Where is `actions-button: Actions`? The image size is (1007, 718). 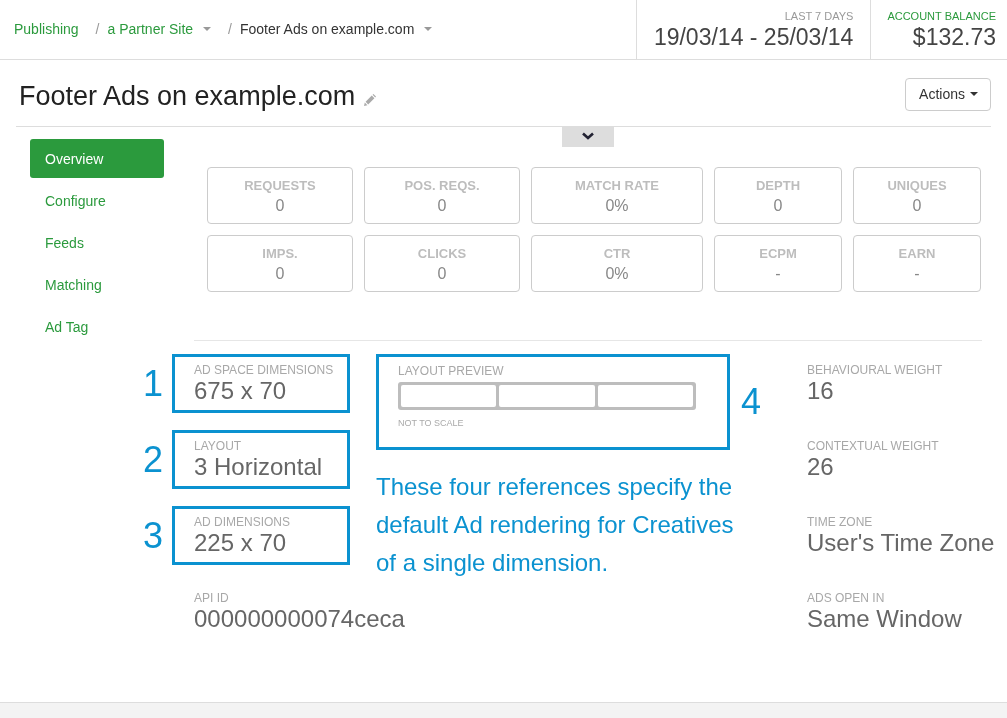 actions-button: Actions is located at coordinates (948, 94).